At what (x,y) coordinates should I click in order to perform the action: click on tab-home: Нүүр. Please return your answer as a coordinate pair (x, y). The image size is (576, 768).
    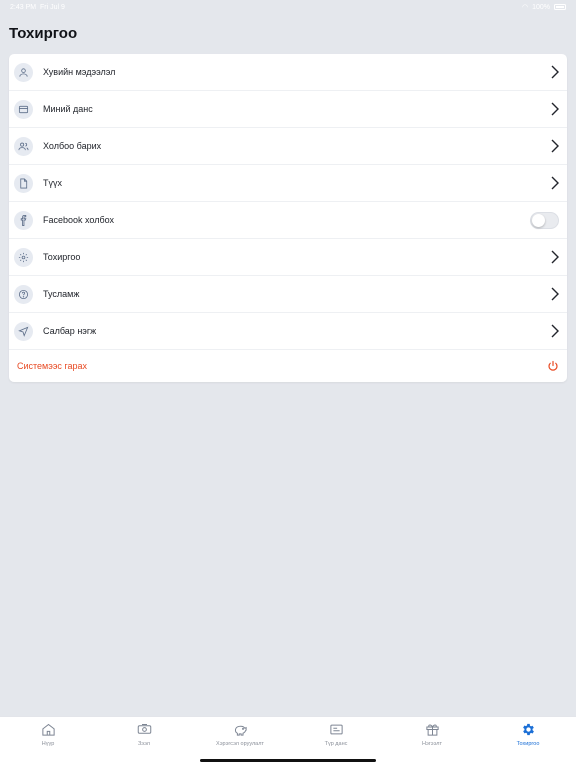
    Looking at the image, I should click on (48, 742).